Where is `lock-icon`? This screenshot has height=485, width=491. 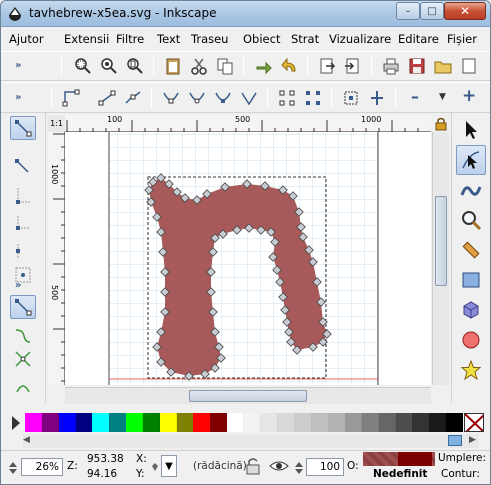
lock-icon is located at coordinates (440, 123).